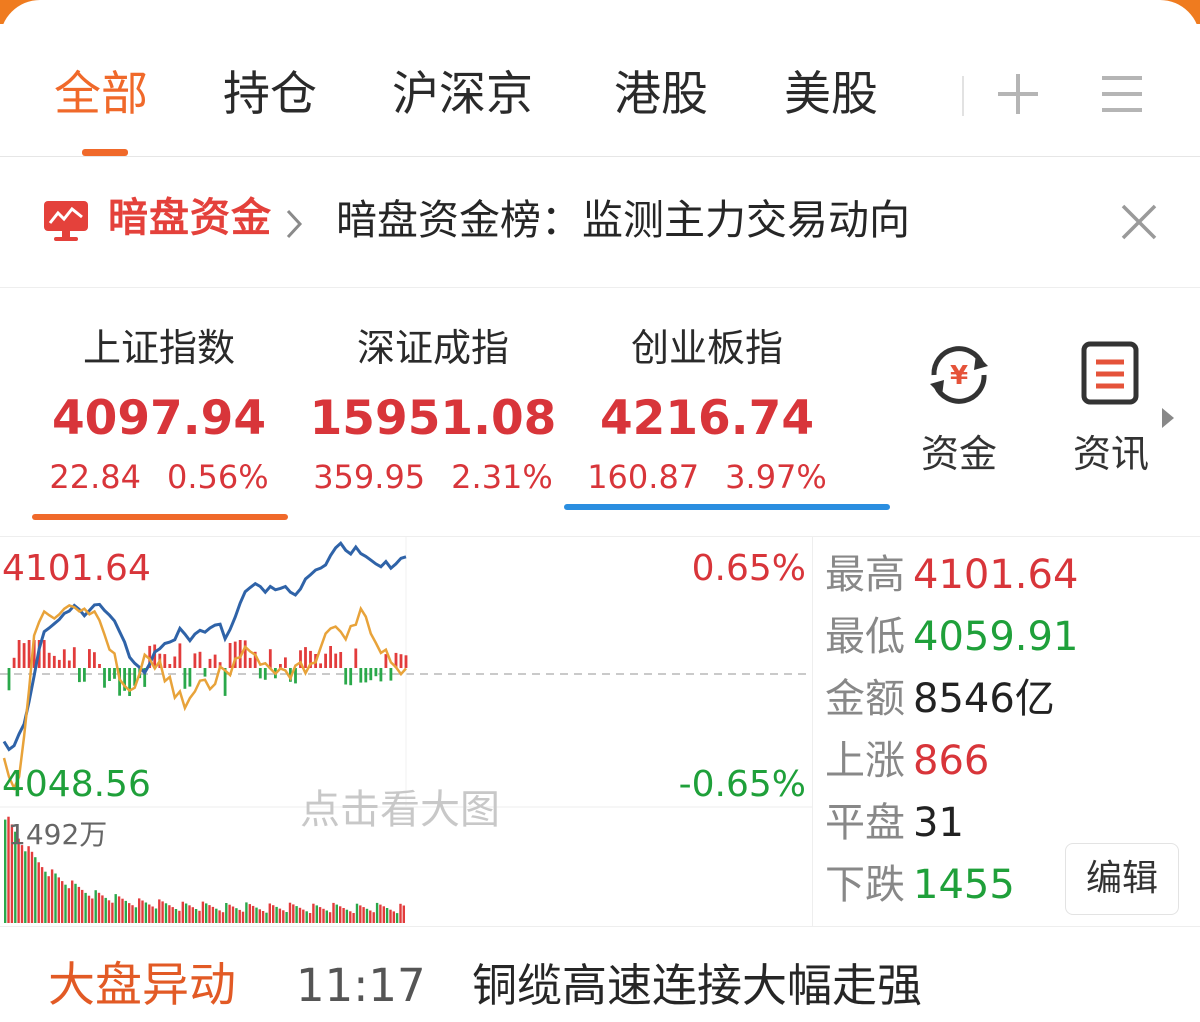 The image size is (1200, 1022). What do you see at coordinates (706, 348) in the screenshot?
I see `index-name: 创业板指` at bounding box center [706, 348].